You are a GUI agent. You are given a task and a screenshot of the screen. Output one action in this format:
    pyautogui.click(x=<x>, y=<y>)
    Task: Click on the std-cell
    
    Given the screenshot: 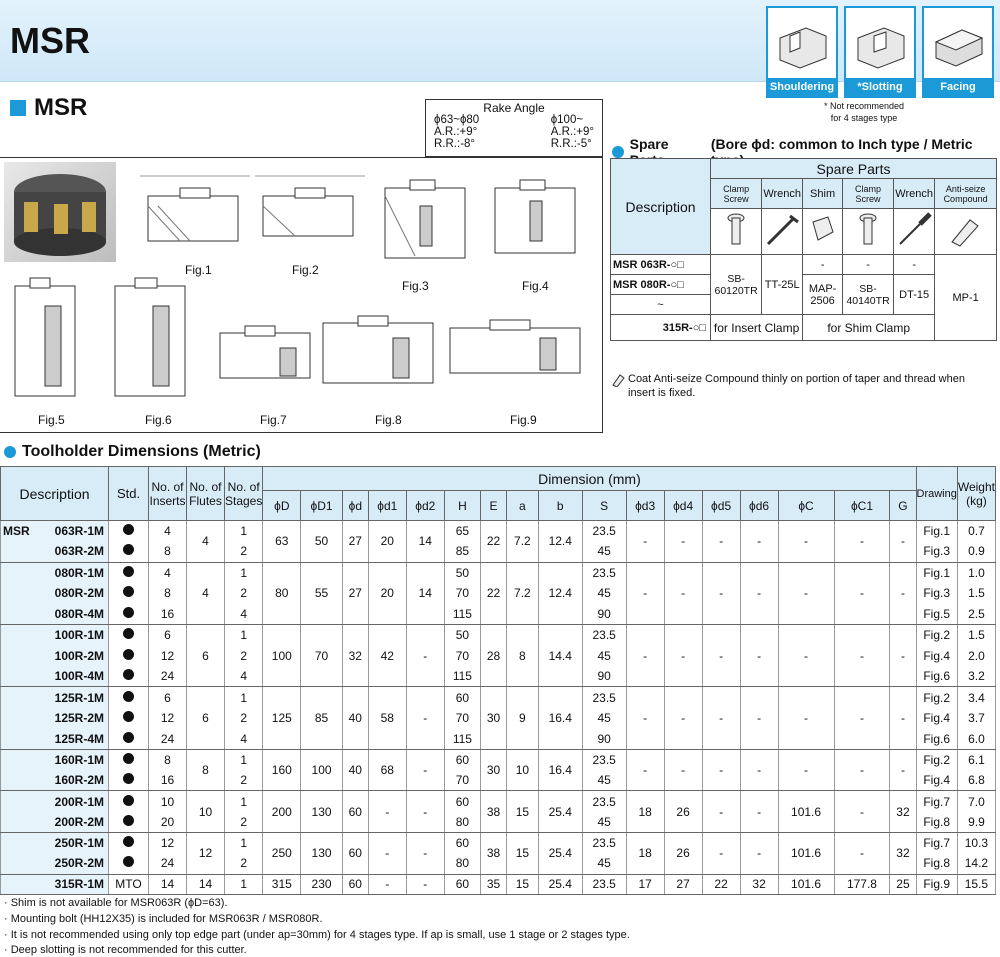 What is the action you would take?
    pyautogui.click(x=128, y=781)
    